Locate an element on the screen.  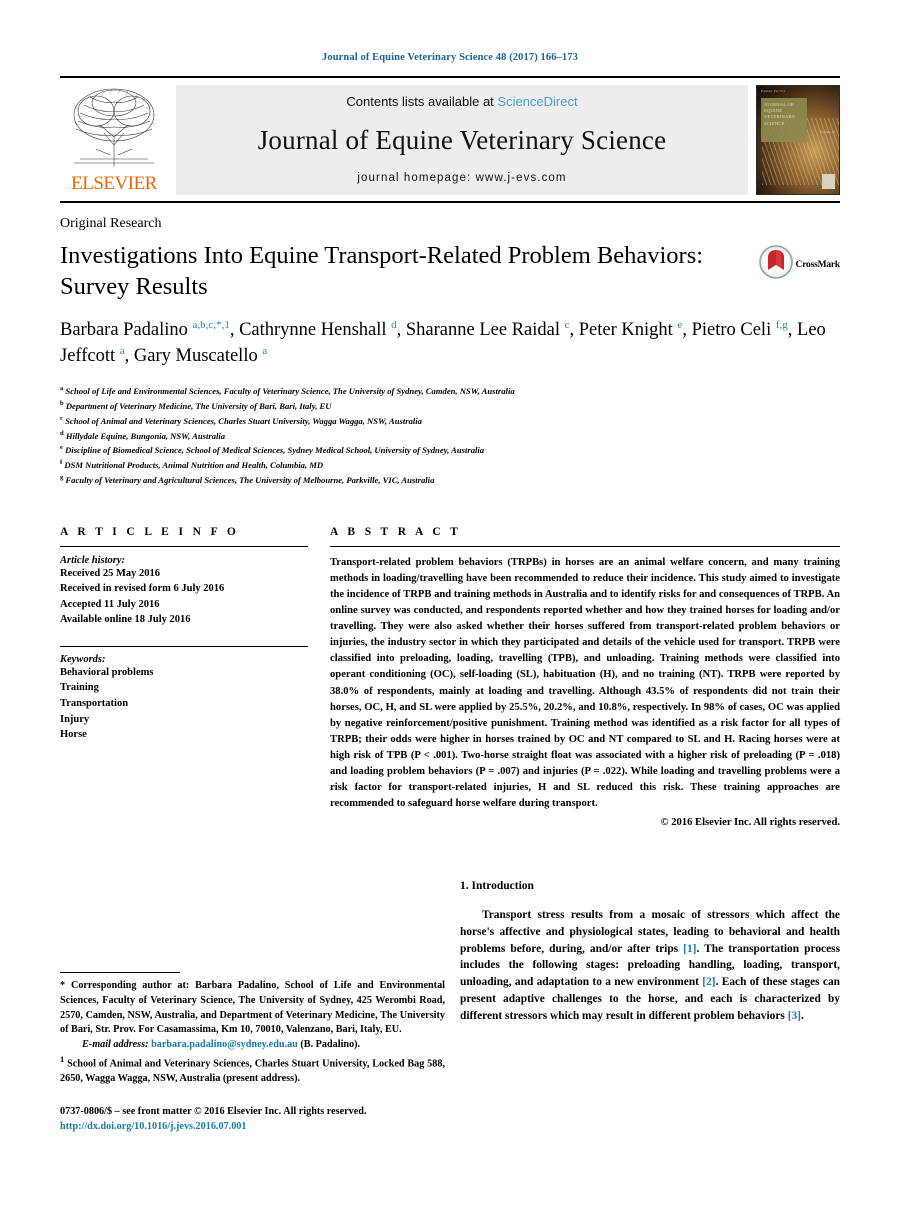
email-suffix: (B. Padalino). is located at coordinates (330, 1045).